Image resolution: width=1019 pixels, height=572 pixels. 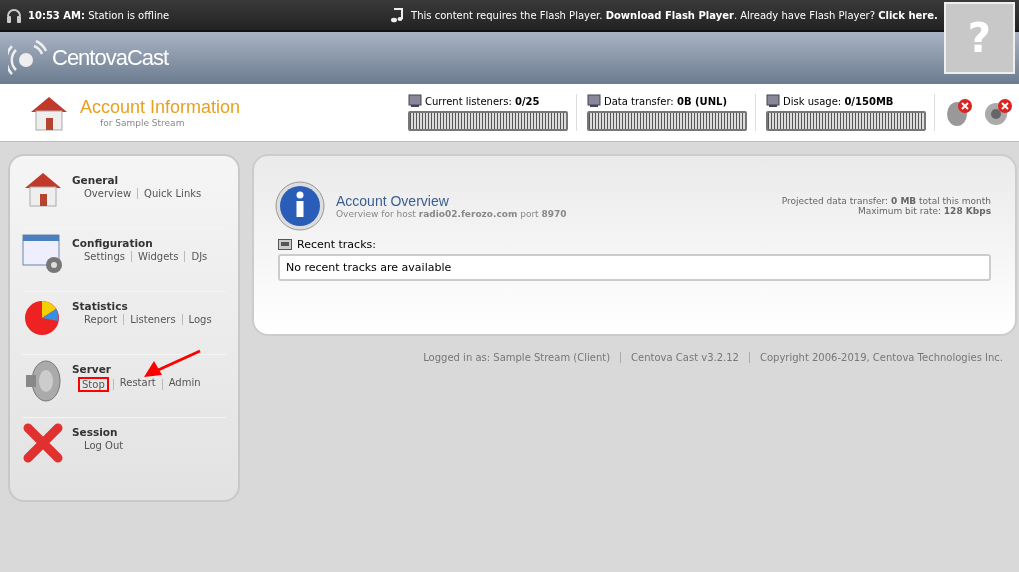 I want to click on logo-text: CentovaCast, so click(x=110, y=58).